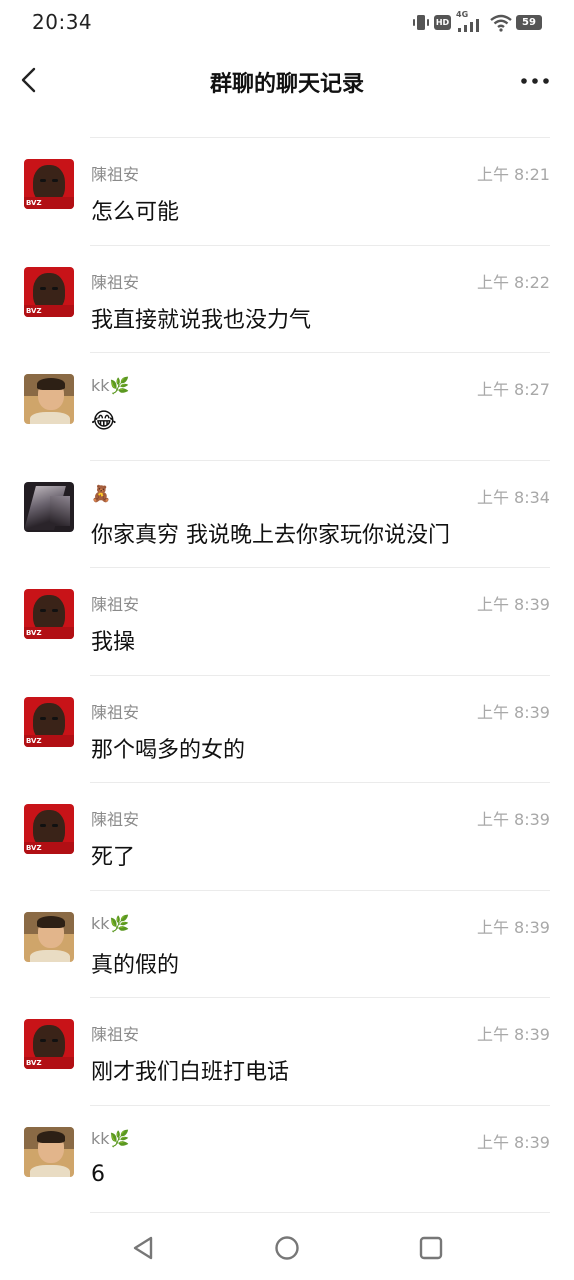  What do you see at coordinates (287, 405) in the screenshot?
I see `message-item: kk🌿 上午 8:27 😂` at bounding box center [287, 405].